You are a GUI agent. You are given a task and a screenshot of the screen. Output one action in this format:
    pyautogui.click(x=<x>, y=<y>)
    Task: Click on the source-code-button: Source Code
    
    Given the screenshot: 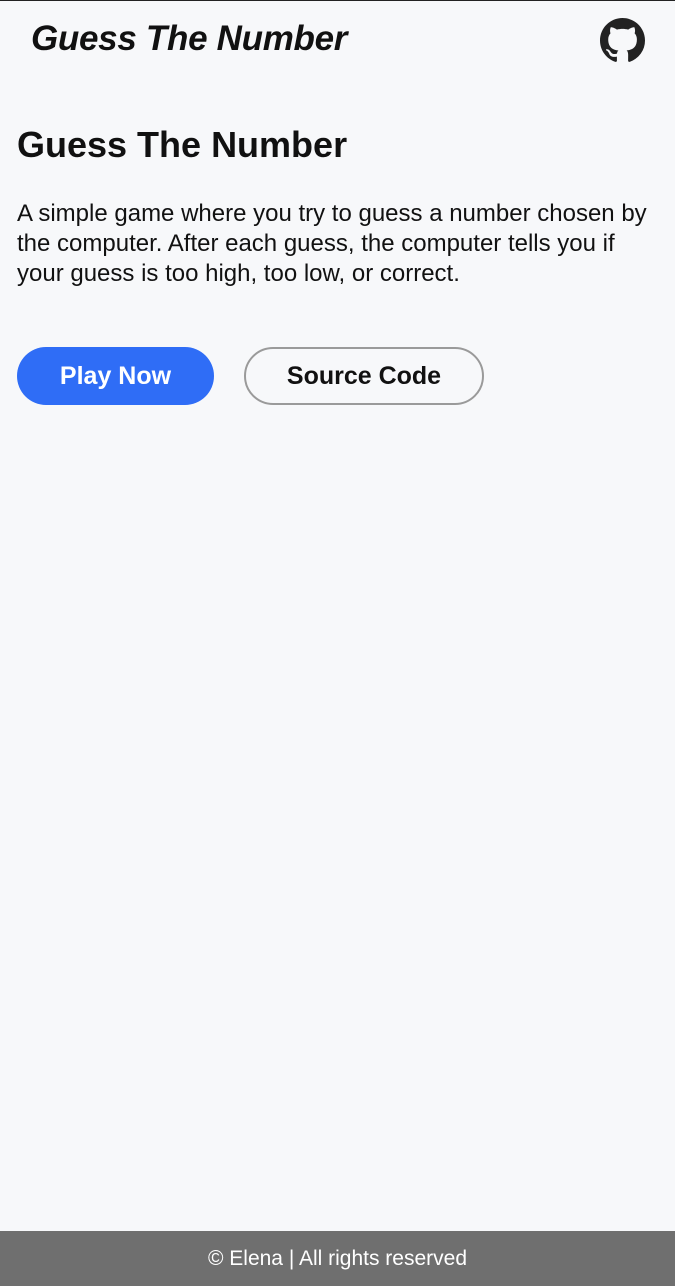 What is the action you would take?
    pyautogui.click(x=364, y=376)
    